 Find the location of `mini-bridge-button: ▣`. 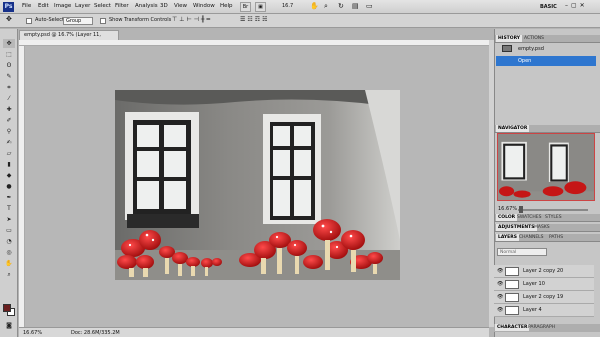

mini-bridge-button: ▣ is located at coordinates (260, 7).